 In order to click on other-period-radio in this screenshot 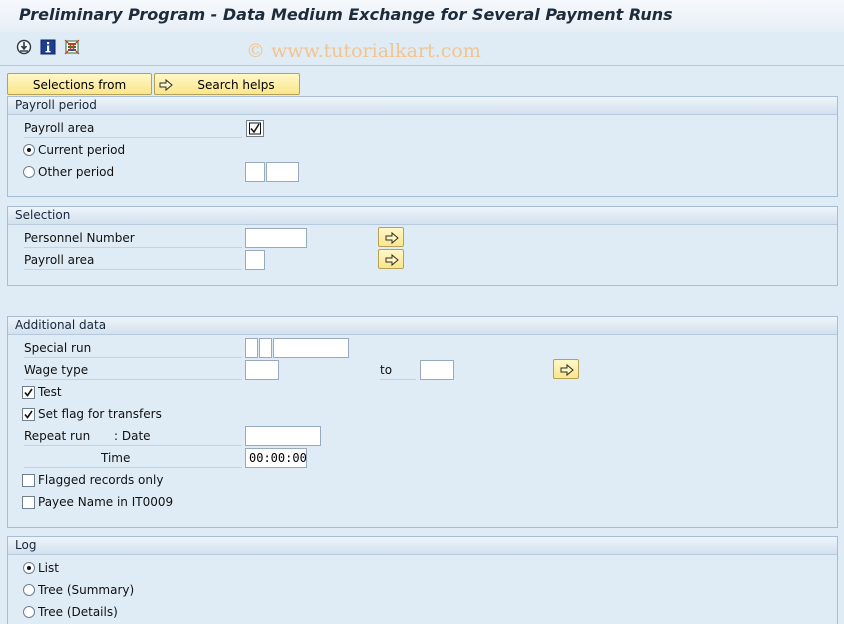, I will do `click(29, 172)`.